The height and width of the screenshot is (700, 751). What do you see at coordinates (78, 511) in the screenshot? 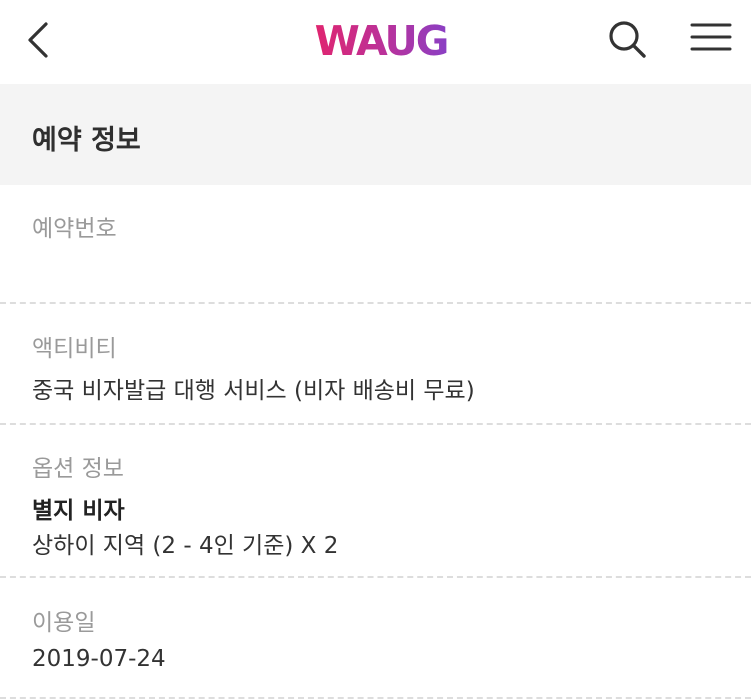
I see `option-title: 별지 비자` at bounding box center [78, 511].